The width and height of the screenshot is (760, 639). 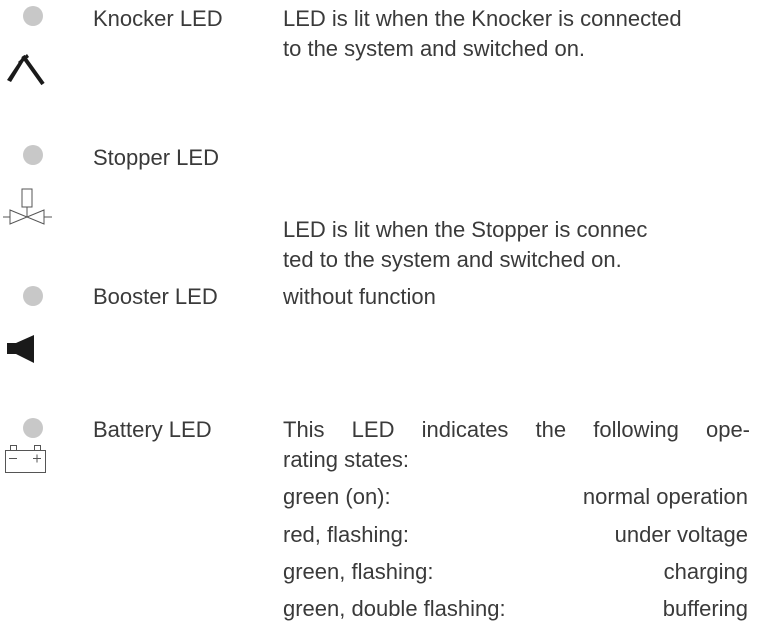 I want to click on battery-state-meaning: normal operation, so click(x=665, y=496).